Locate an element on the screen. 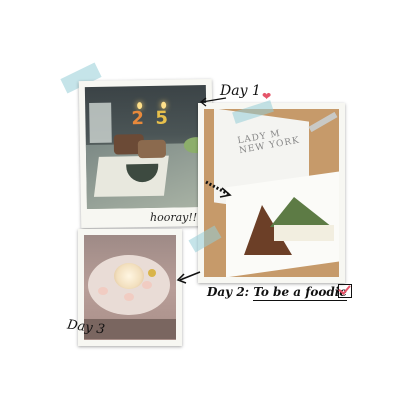  day-2-label: Day 2: To be a foodie is located at coordinates (277, 293).